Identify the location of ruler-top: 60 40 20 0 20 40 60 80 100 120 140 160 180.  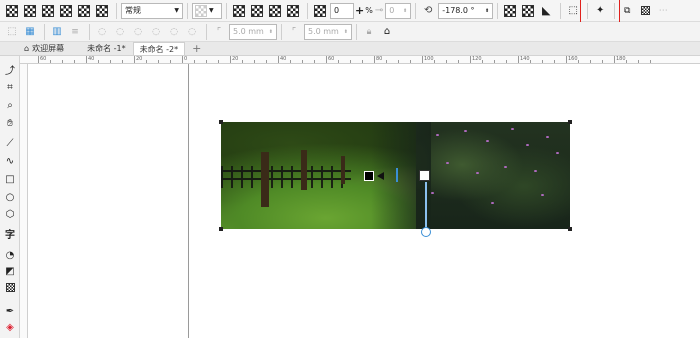
(360, 60).